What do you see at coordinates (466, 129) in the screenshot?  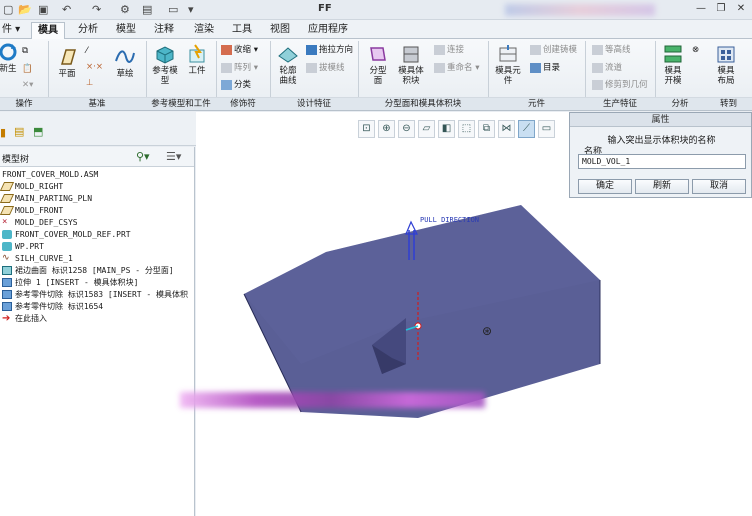 I see `saved-views-icon: ⬚` at bounding box center [466, 129].